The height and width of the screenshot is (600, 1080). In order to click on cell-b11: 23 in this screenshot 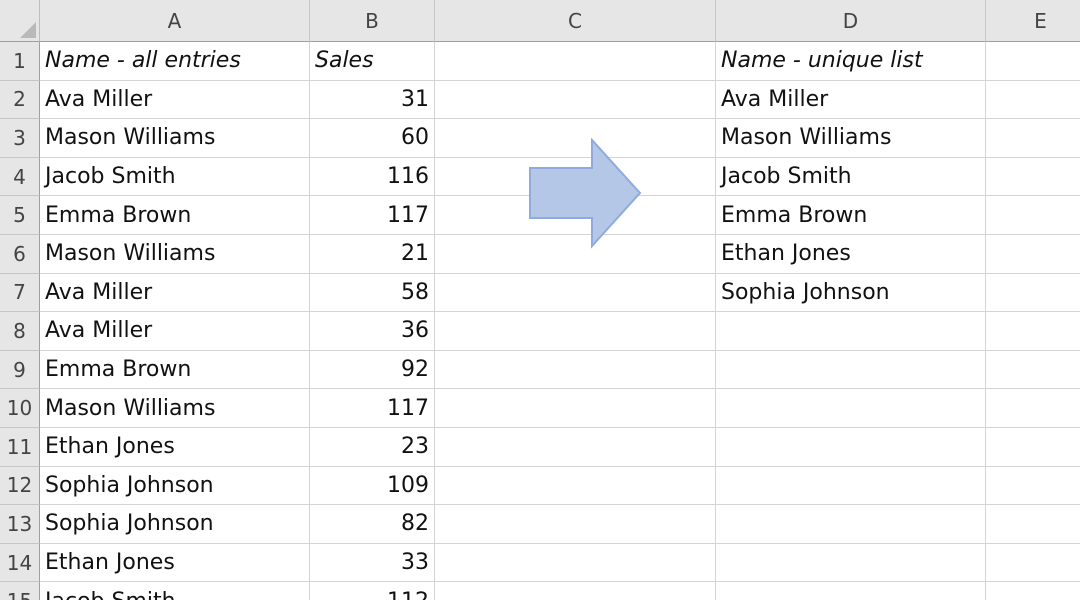, I will do `click(372, 447)`.